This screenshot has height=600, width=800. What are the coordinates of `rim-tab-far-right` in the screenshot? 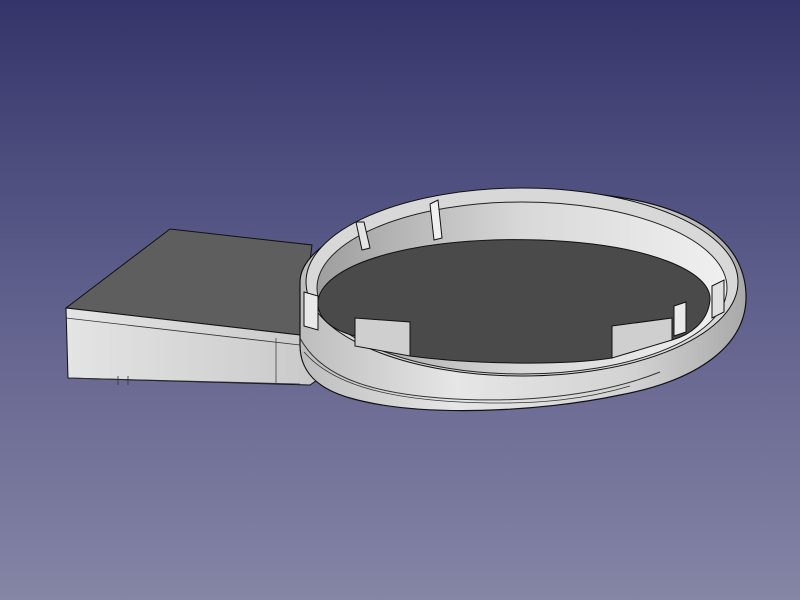 It's located at (718, 299).